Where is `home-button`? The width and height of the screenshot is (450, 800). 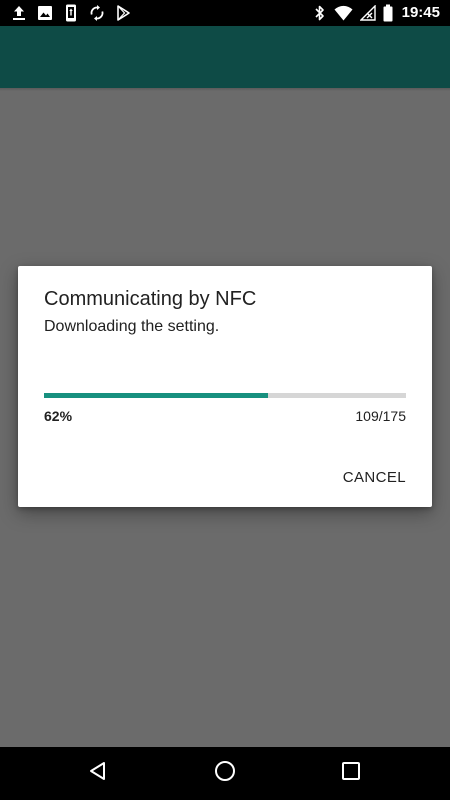 home-button is located at coordinates (225, 773).